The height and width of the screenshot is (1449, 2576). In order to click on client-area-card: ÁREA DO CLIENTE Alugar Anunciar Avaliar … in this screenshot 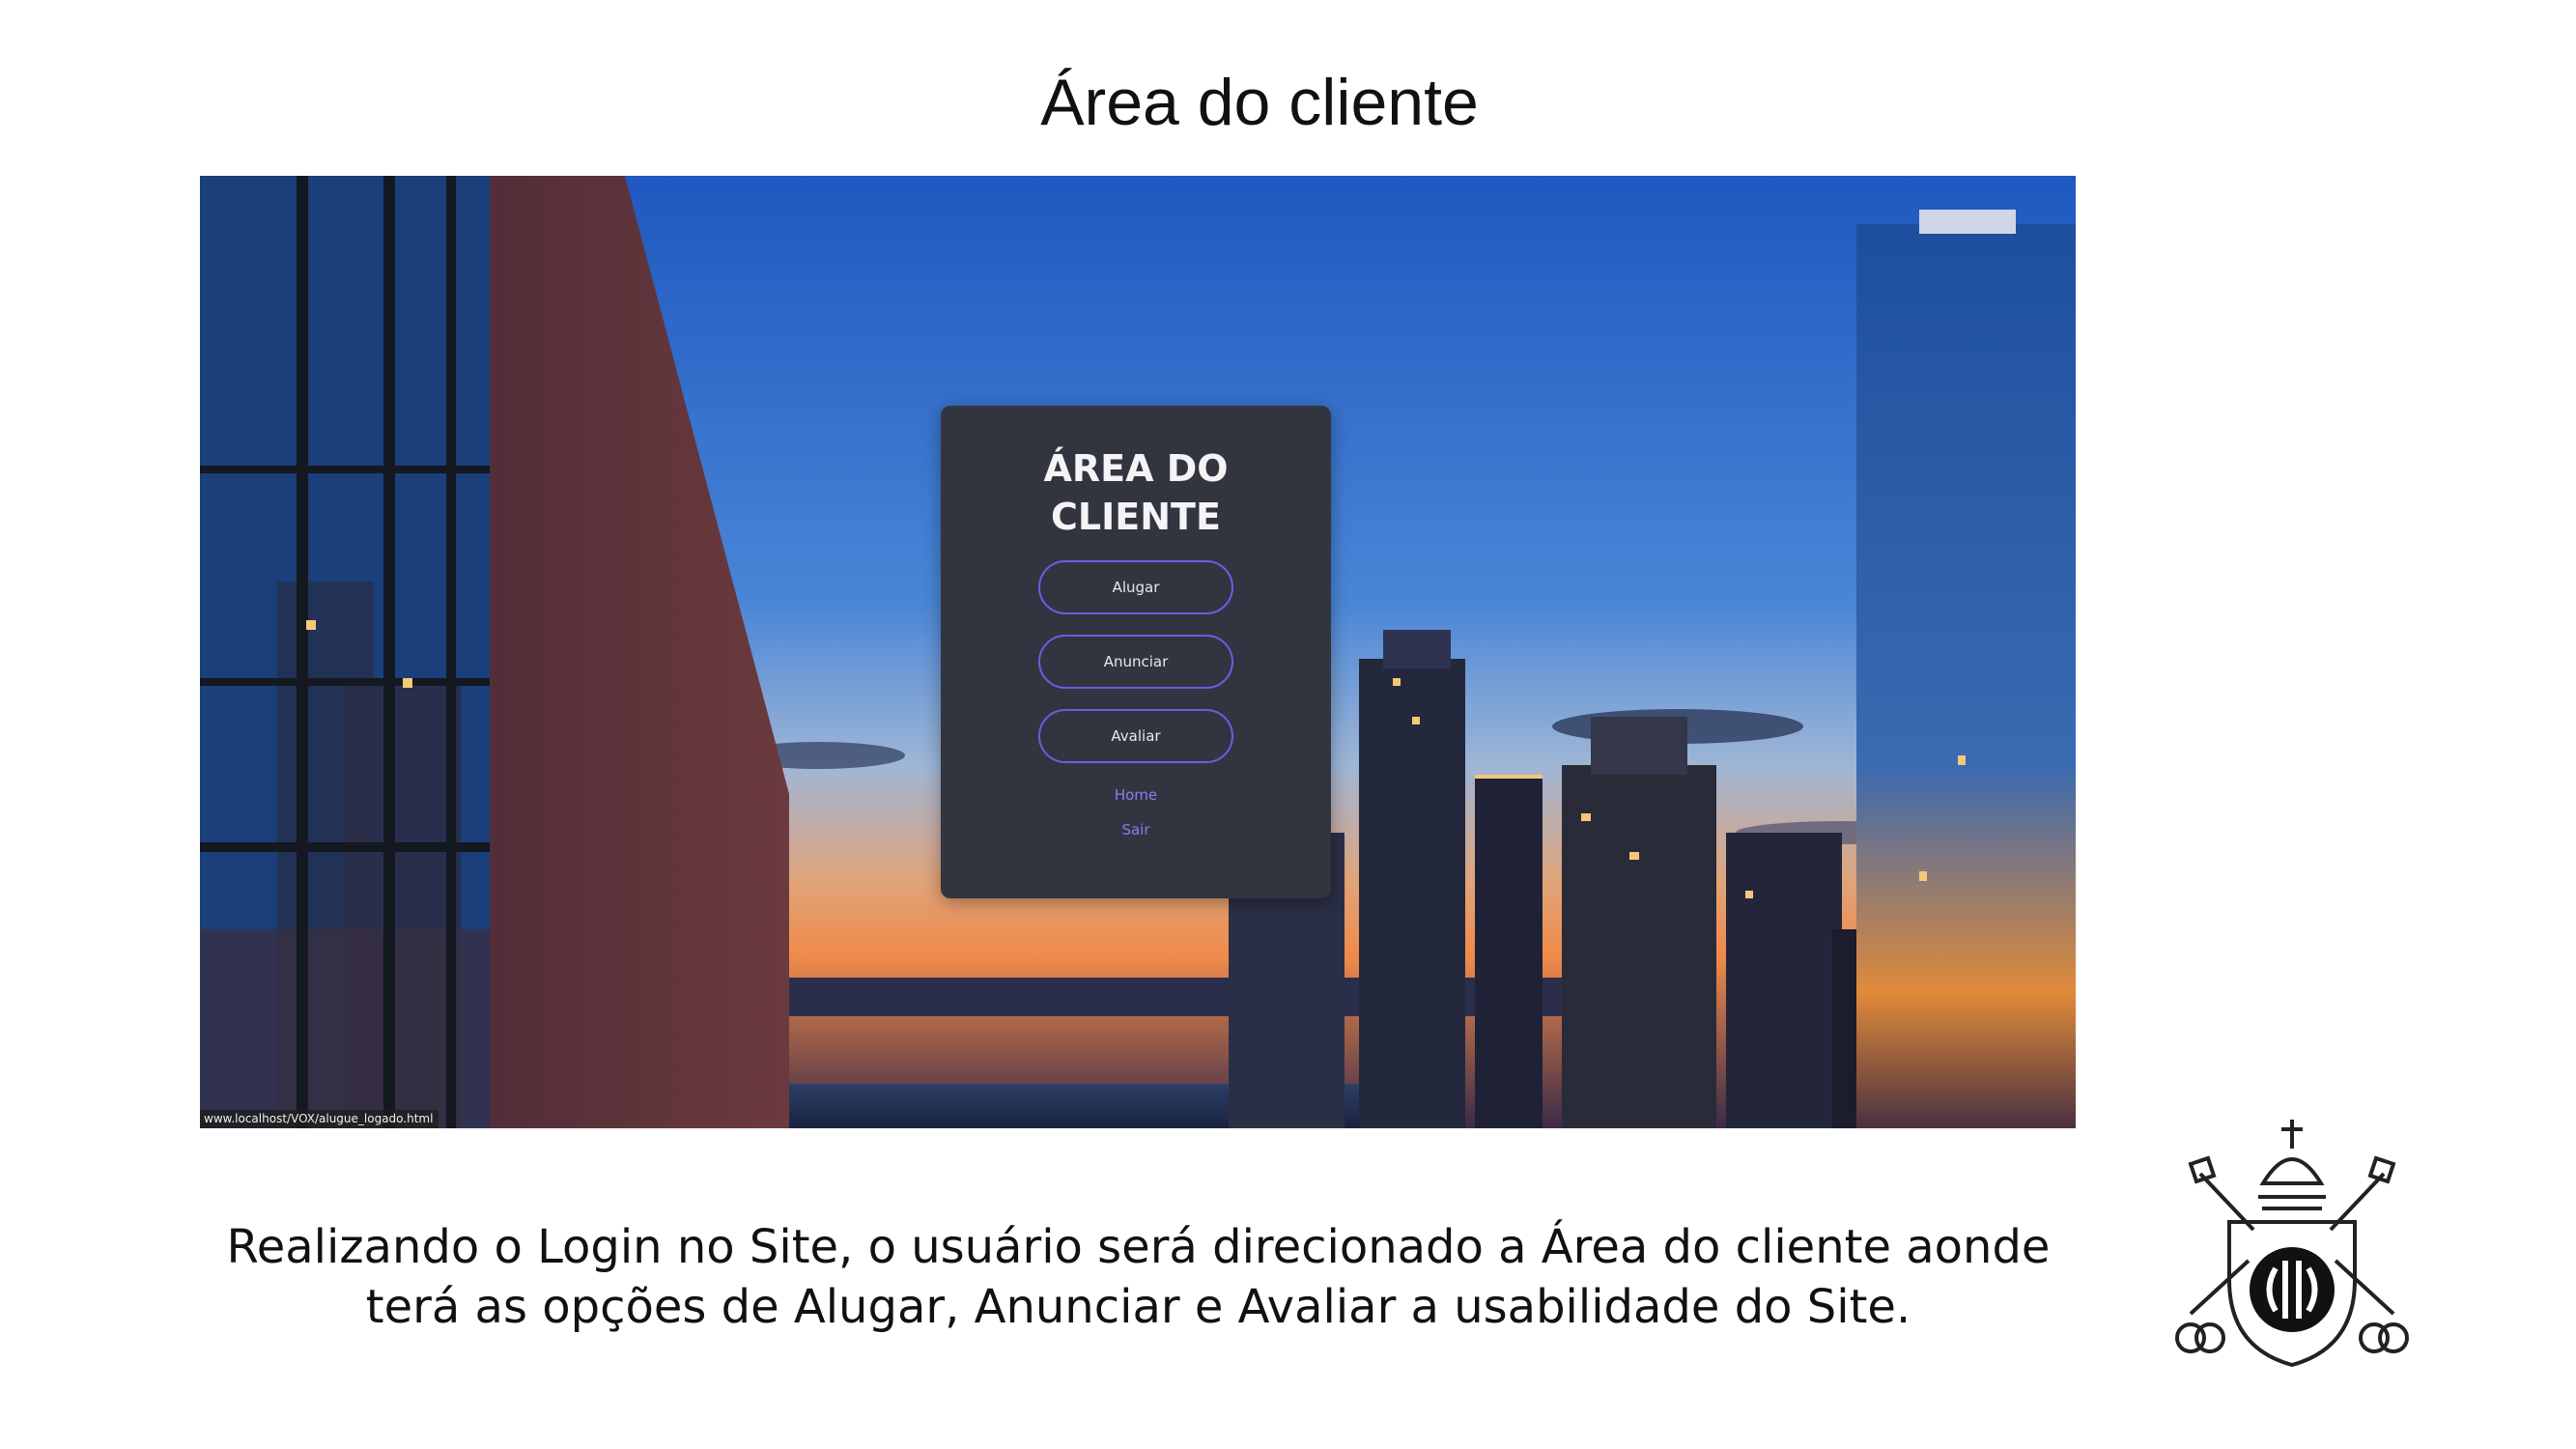, I will do `click(1136, 652)`.